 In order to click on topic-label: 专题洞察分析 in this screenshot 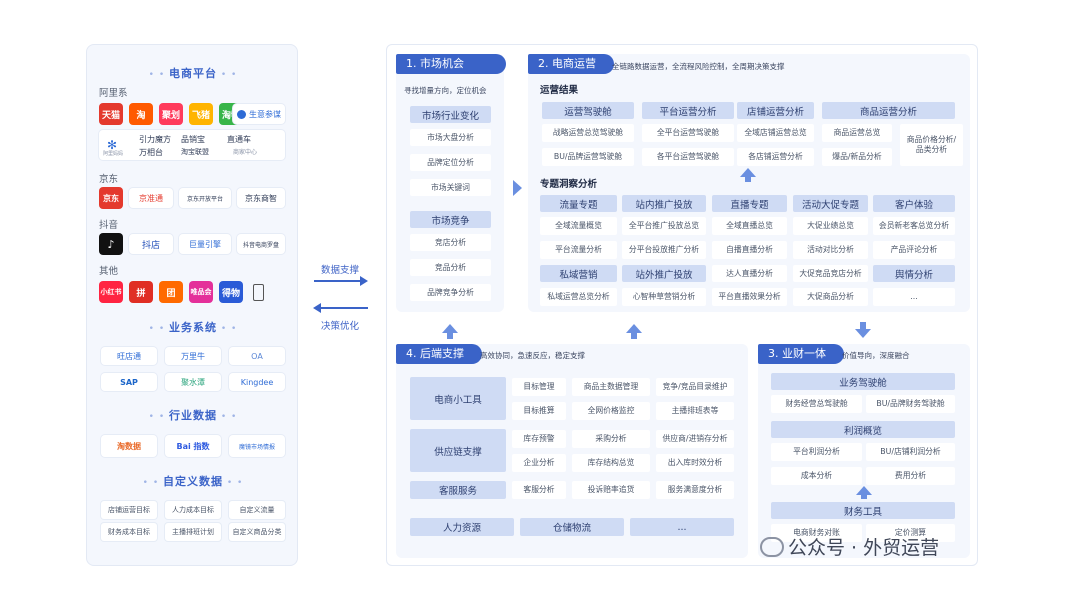, I will do `click(569, 184)`.